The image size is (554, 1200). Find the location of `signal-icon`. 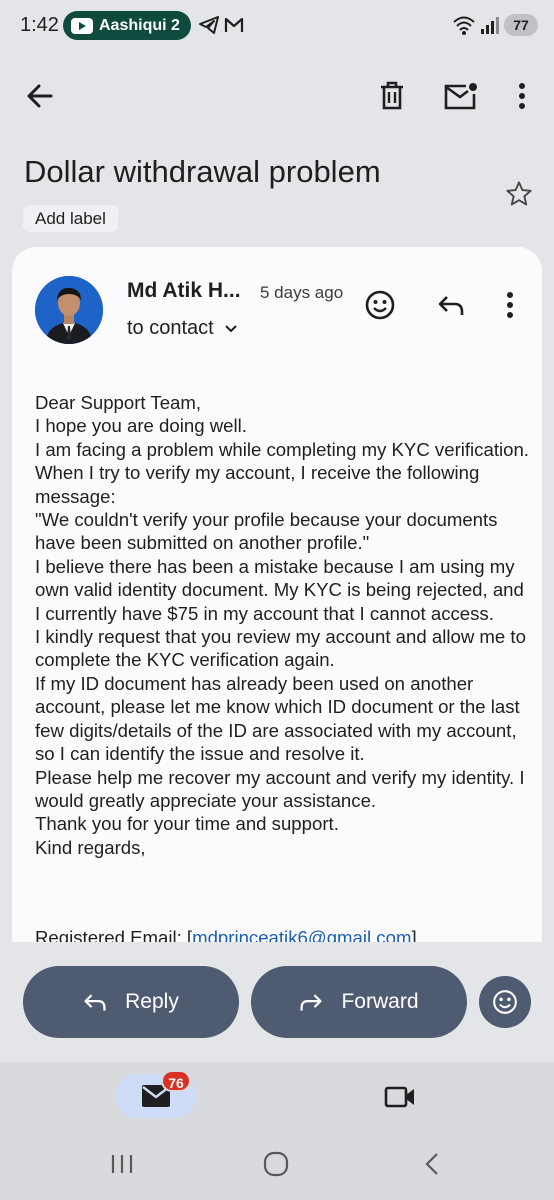

signal-icon is located at coordinates (490, 27).